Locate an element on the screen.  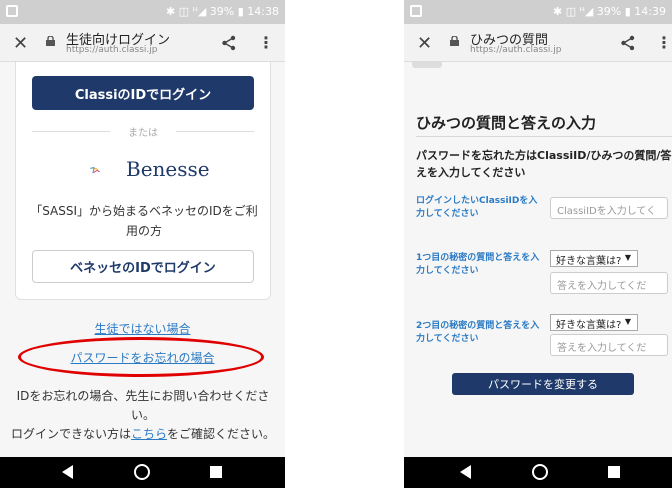
forgot-id-notice: IDをお忘れの場合、先生にお問い合わせください。 is located at coordinates (143, 405).